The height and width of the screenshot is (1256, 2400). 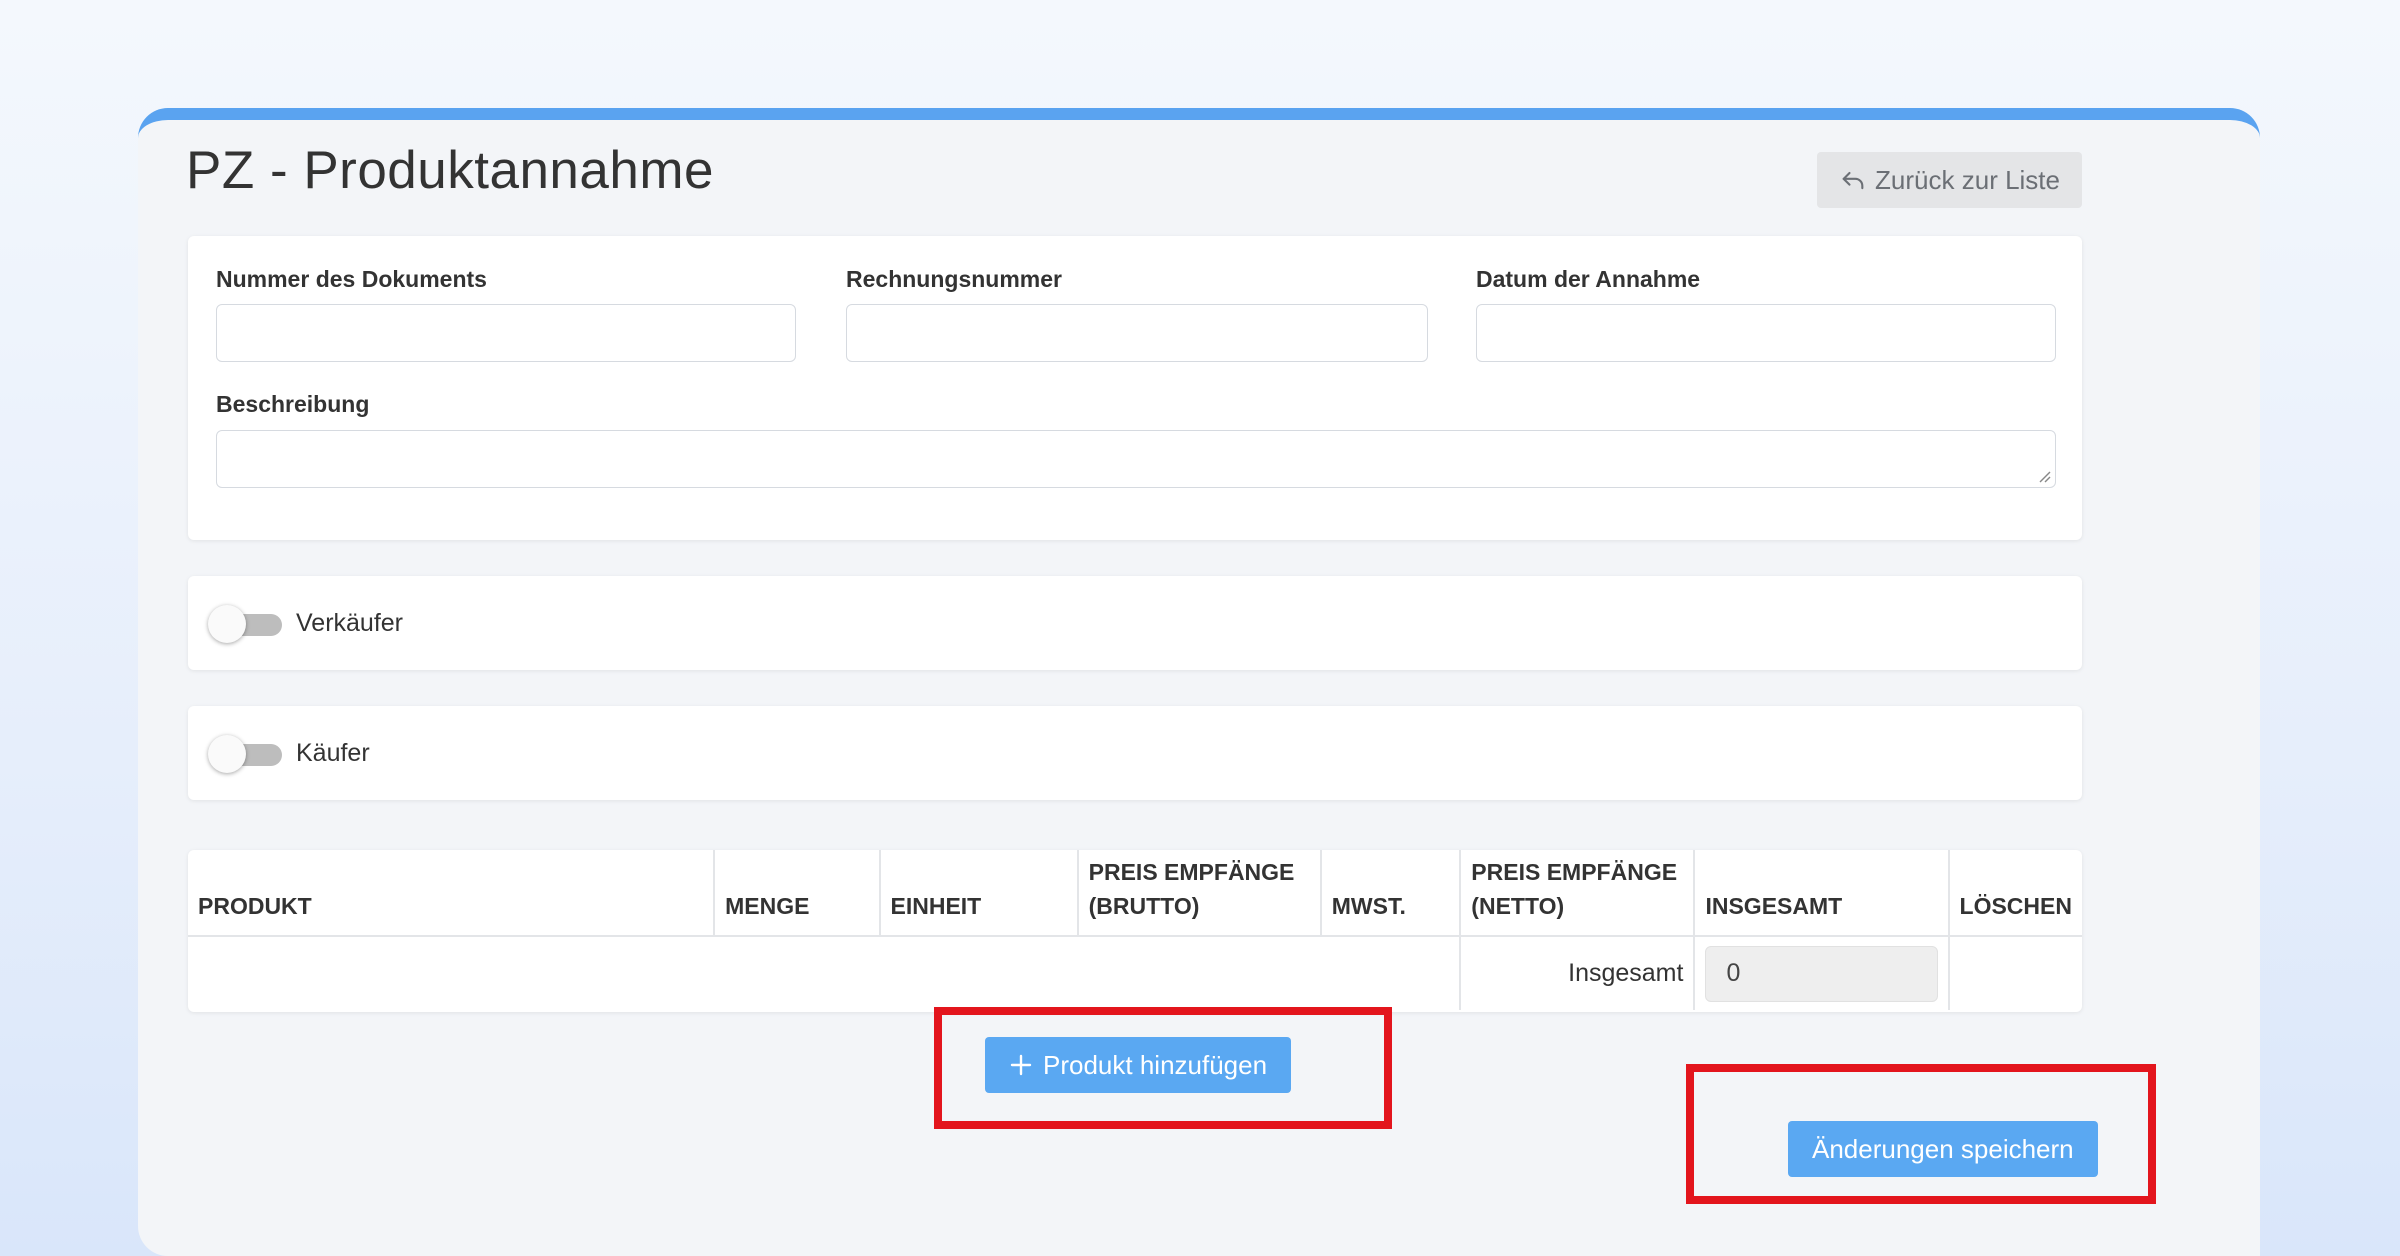 I want to click on buyer-toggle, so click(x=245, y=753).